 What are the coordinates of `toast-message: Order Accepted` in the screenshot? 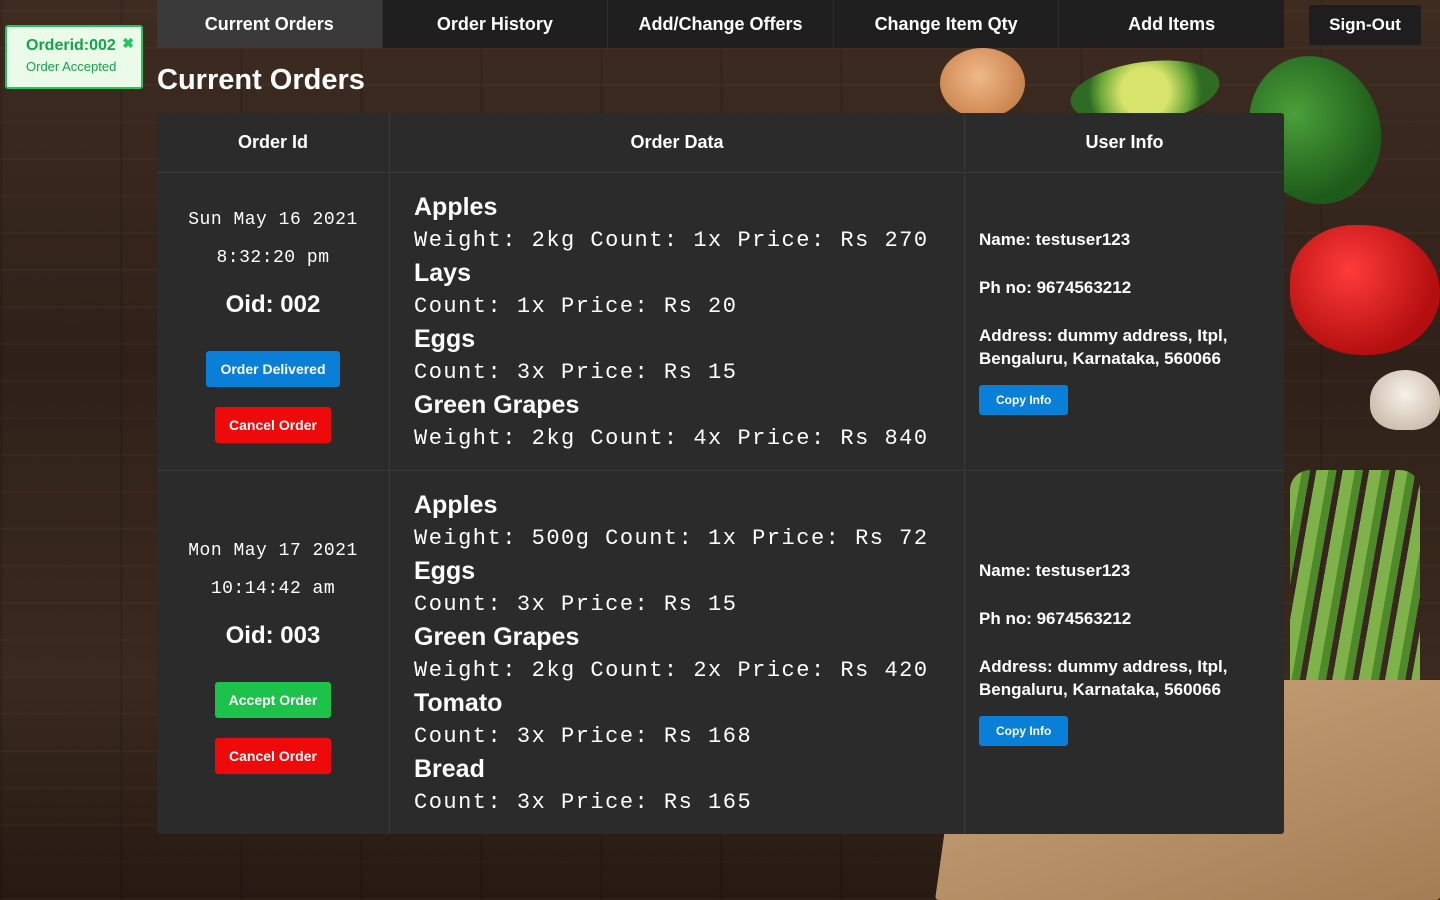 It's located at (71, 66).